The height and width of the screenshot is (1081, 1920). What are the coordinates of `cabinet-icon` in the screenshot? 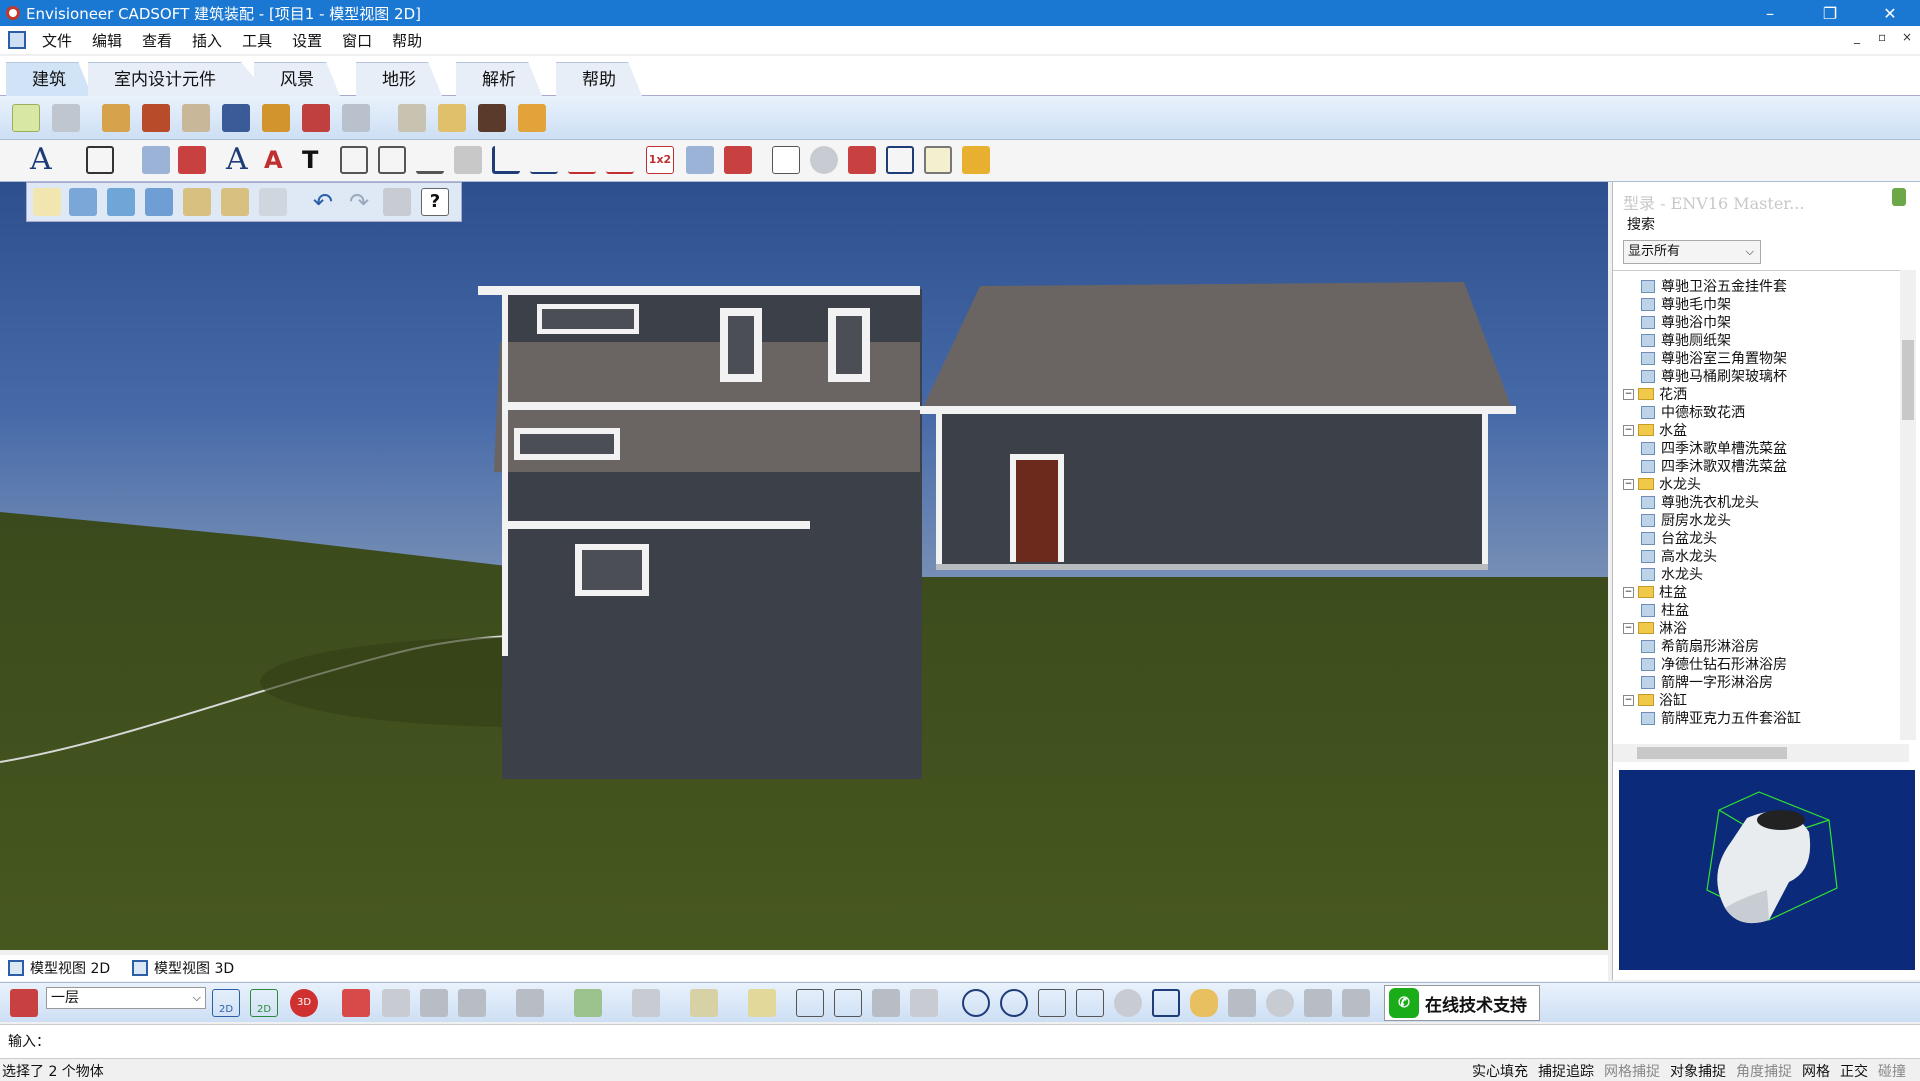 It's located at (116, 118).